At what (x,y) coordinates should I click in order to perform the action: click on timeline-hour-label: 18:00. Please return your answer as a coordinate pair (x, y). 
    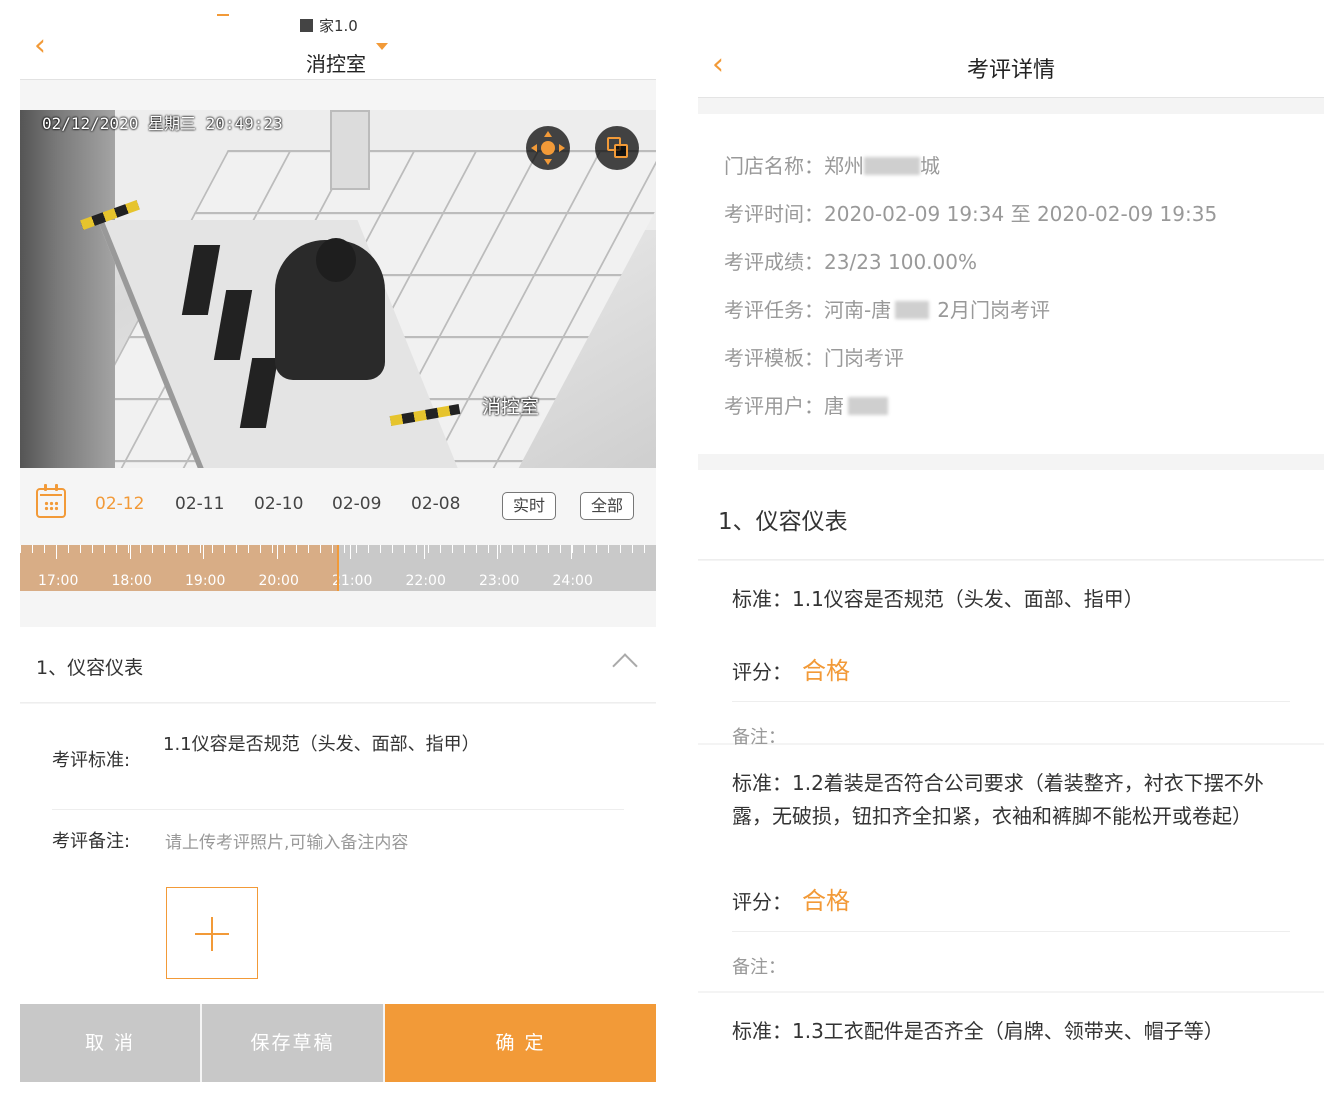
    Looking at the image, I should click on (131, 581).